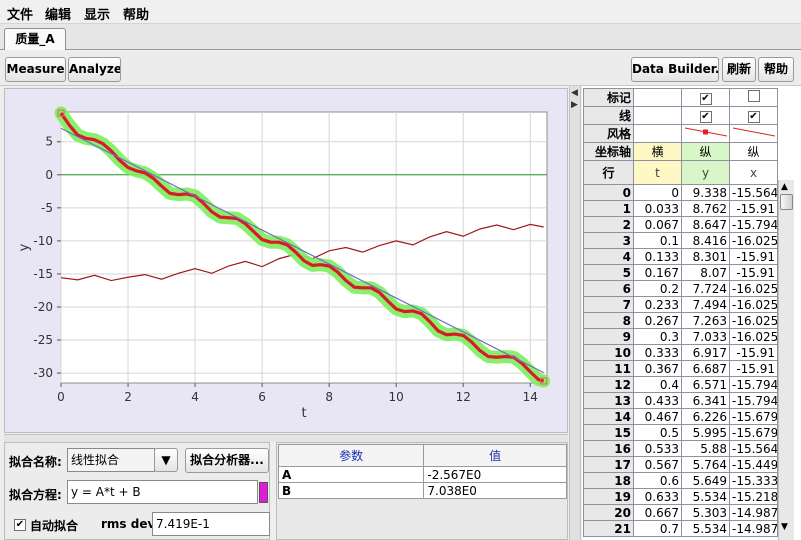 This screenshot has height=540, width=801. What do you see at coordinates (786, 360) in the screenshot?
I see `table-scrollbar: ▲ ▼` at bounding box center [786, 360].